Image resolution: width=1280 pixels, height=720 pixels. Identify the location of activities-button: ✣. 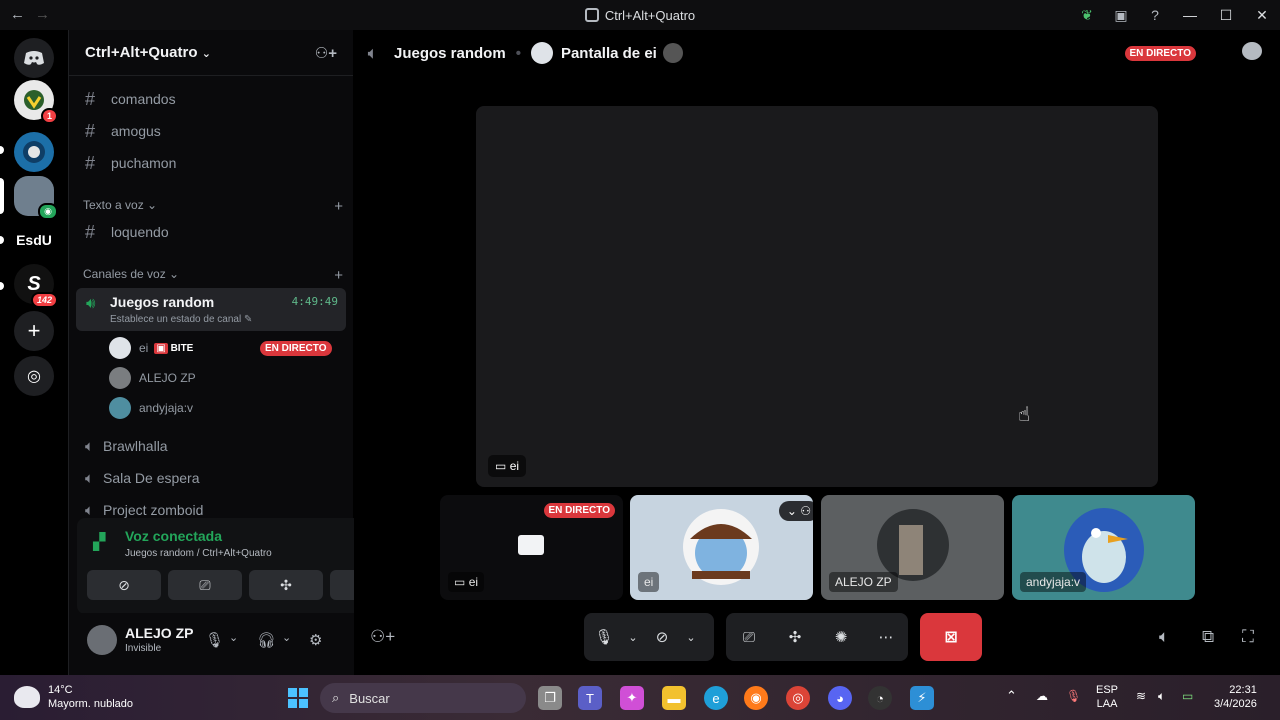
(286, 585).